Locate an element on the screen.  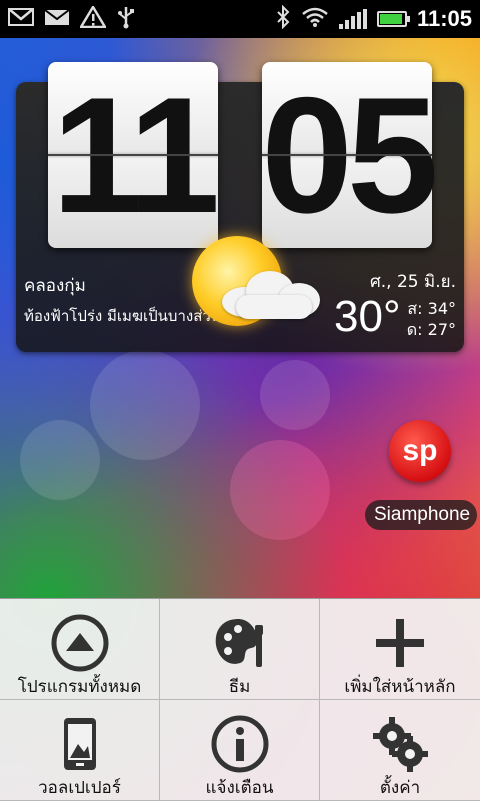
wifi-icon is located at coordinates (315, 19).